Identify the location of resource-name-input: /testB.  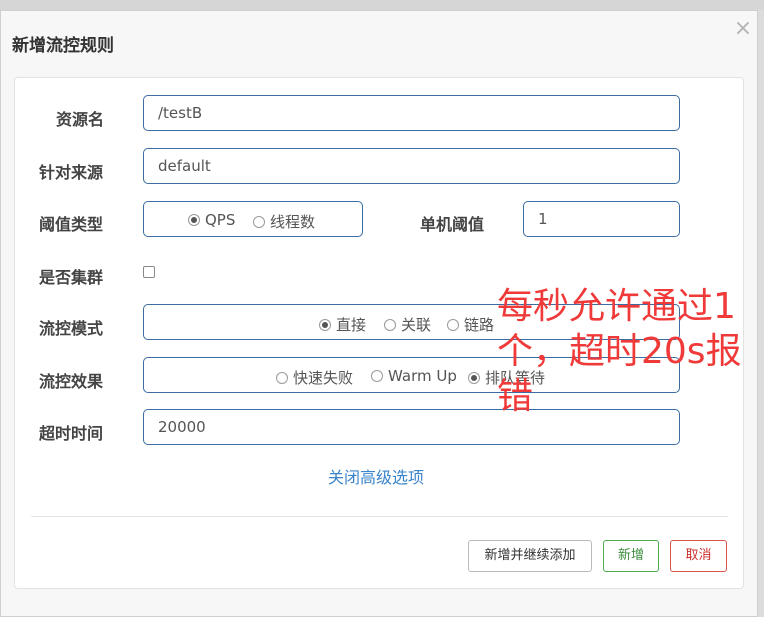
(411, 113).